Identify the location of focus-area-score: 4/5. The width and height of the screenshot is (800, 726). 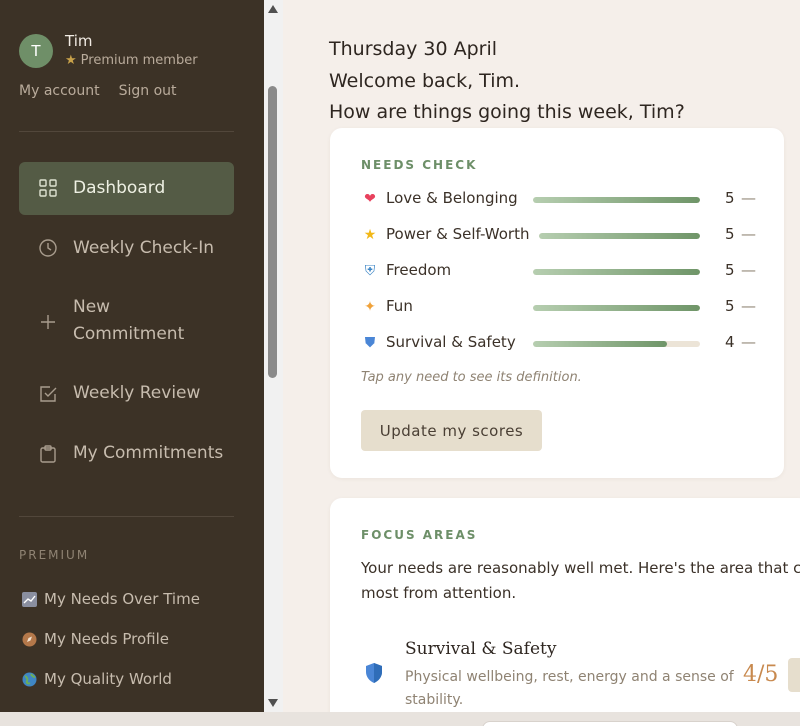
(761, 674).